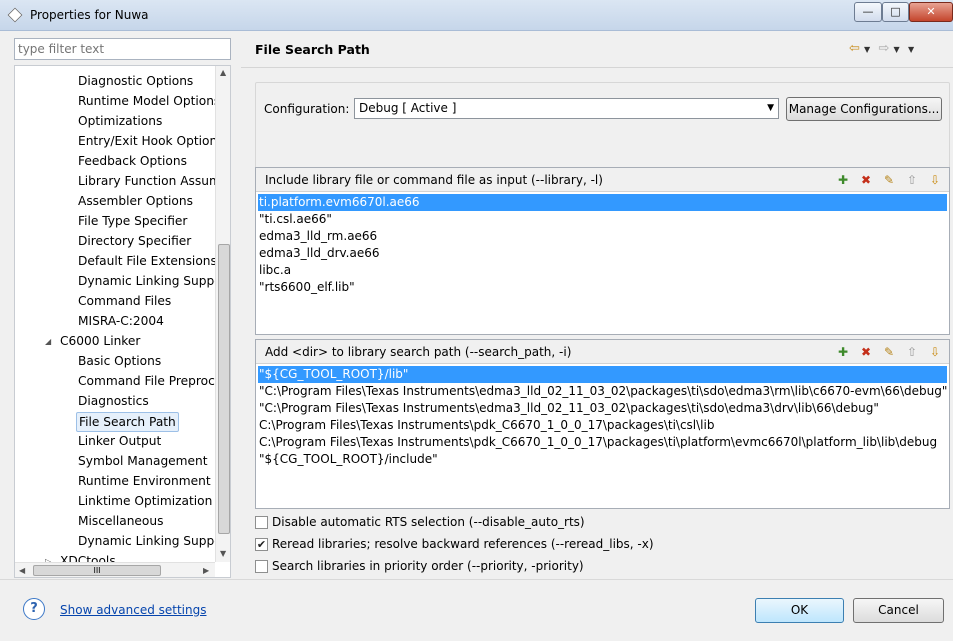  I want to click on tree-item: Assembler Options, so click(135, 202).